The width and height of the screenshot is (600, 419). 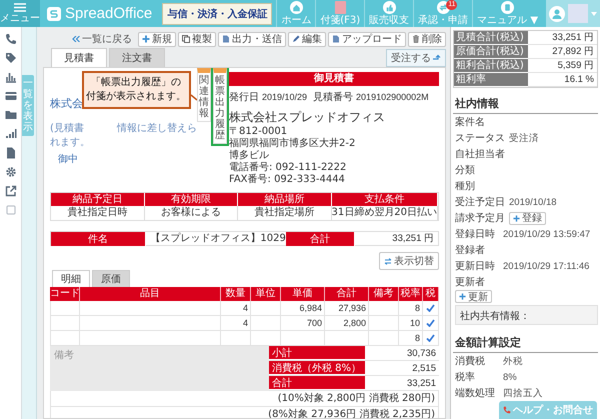 I want to click on section-title: 社内情報, so click(x=525, y=104).